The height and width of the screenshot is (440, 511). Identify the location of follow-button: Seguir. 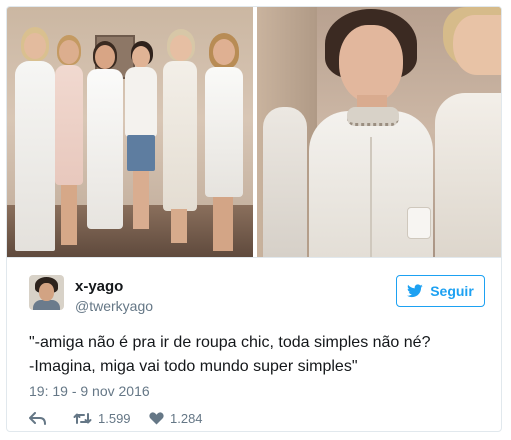
(440, 291).